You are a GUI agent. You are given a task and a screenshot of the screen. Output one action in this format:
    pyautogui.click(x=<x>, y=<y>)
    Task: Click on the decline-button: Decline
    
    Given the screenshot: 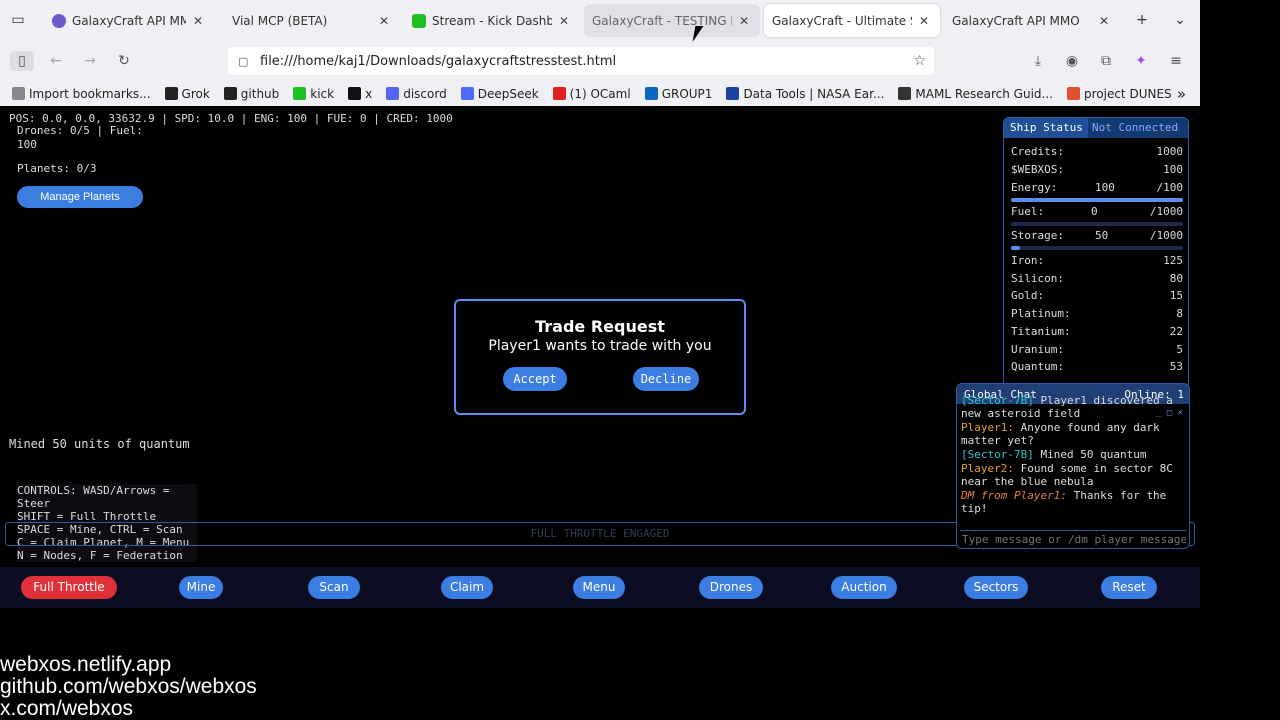 What is the action you would take?
    pyautogui.click(x=666, y=379)
    